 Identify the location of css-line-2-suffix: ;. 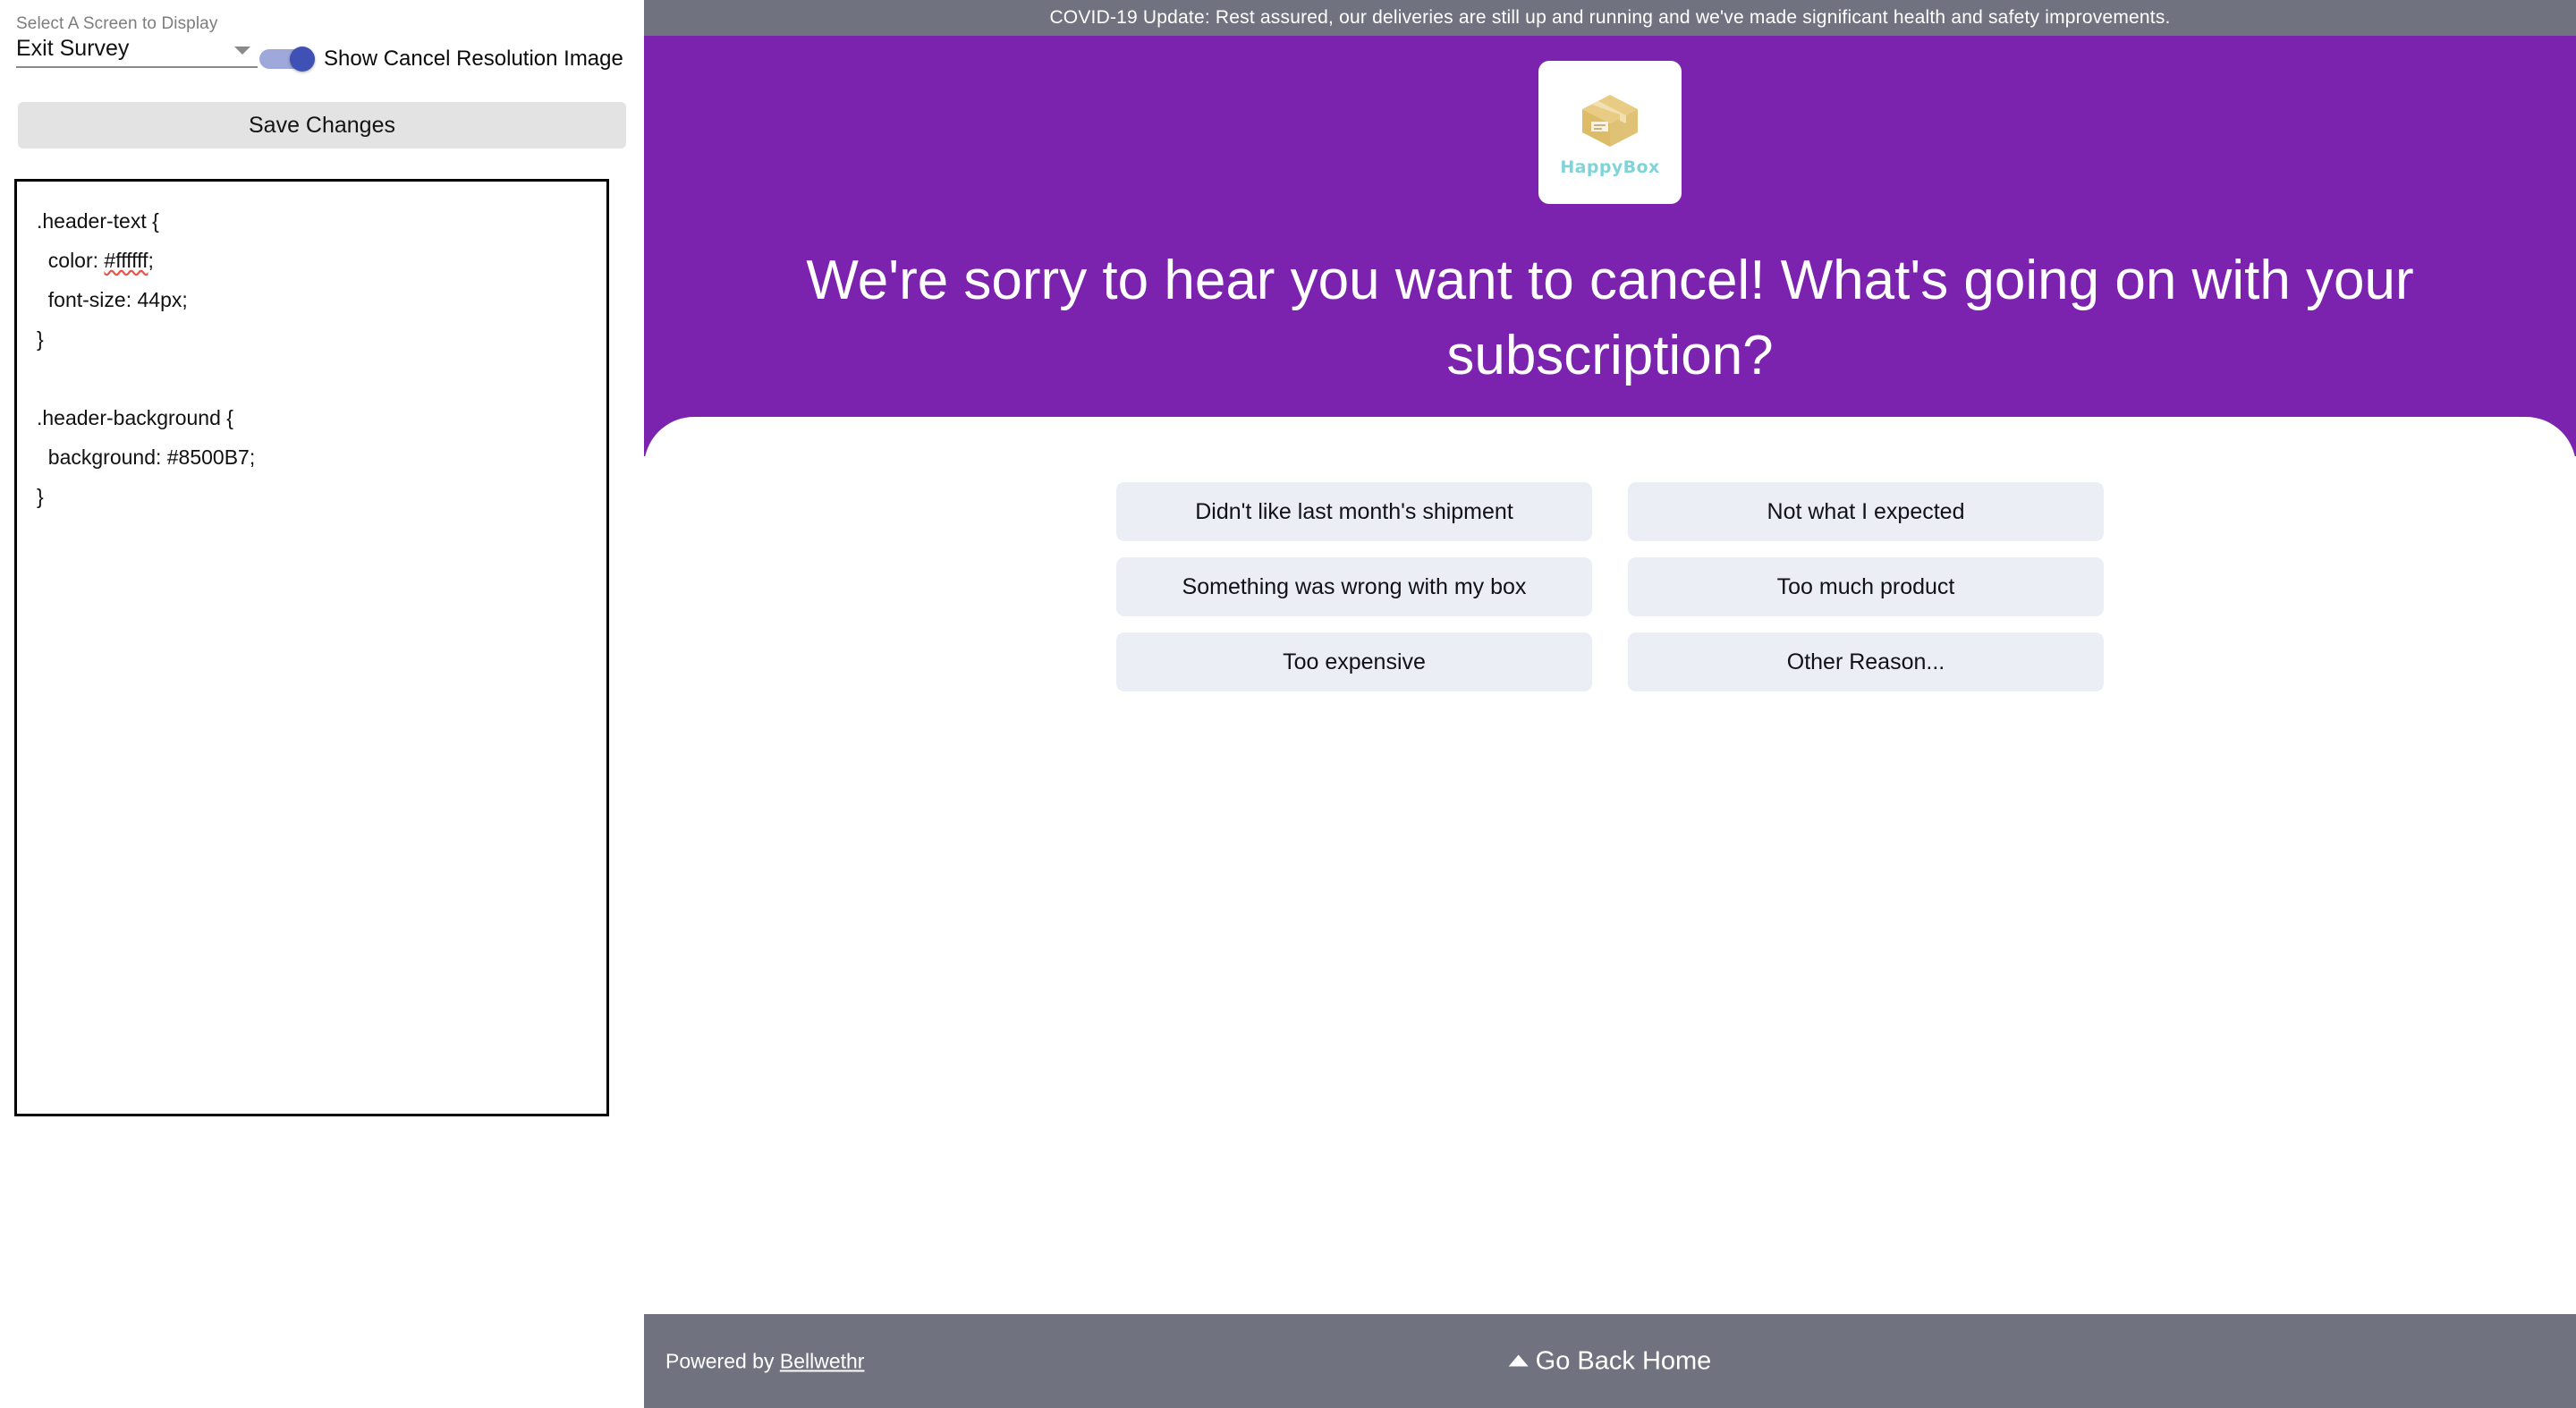
(151, 260).